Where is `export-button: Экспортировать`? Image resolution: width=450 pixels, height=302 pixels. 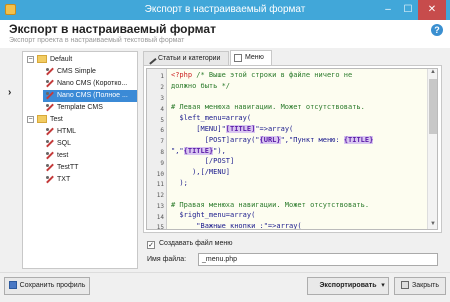 export-button: Экспортировать is located at coordinates (348, 286).